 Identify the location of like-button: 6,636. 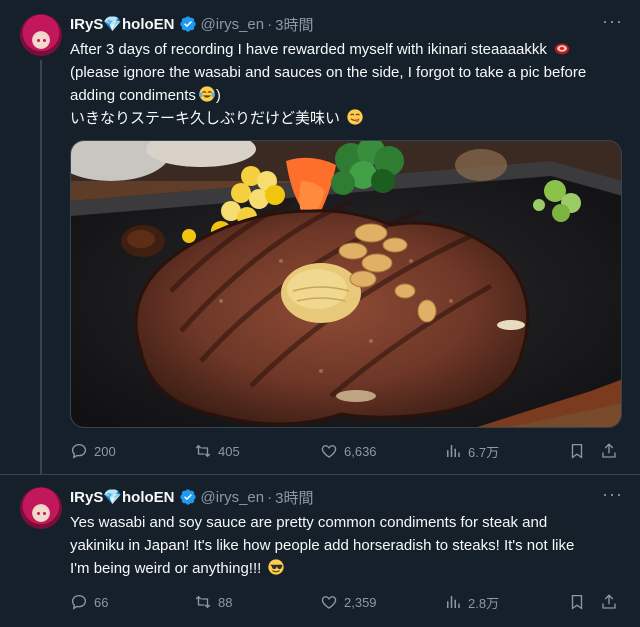
(348, 451).